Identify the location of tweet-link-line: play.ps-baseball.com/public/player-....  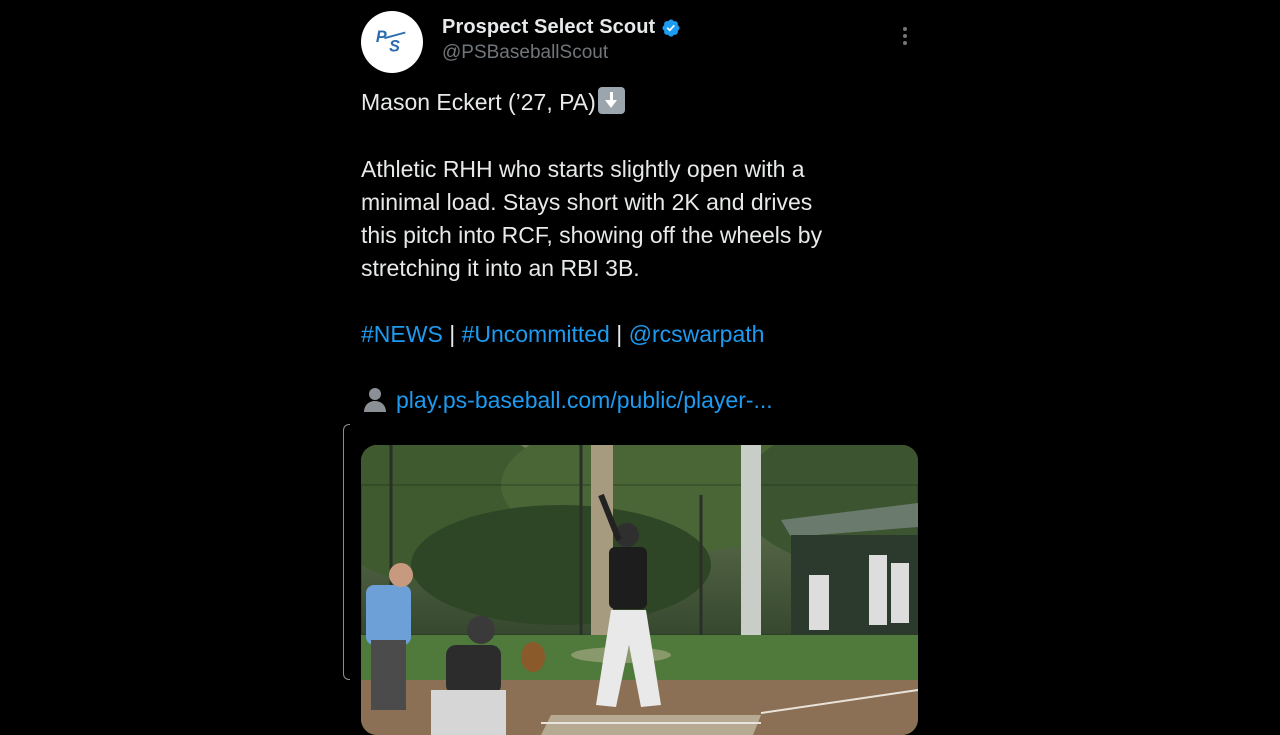
(567, 400).